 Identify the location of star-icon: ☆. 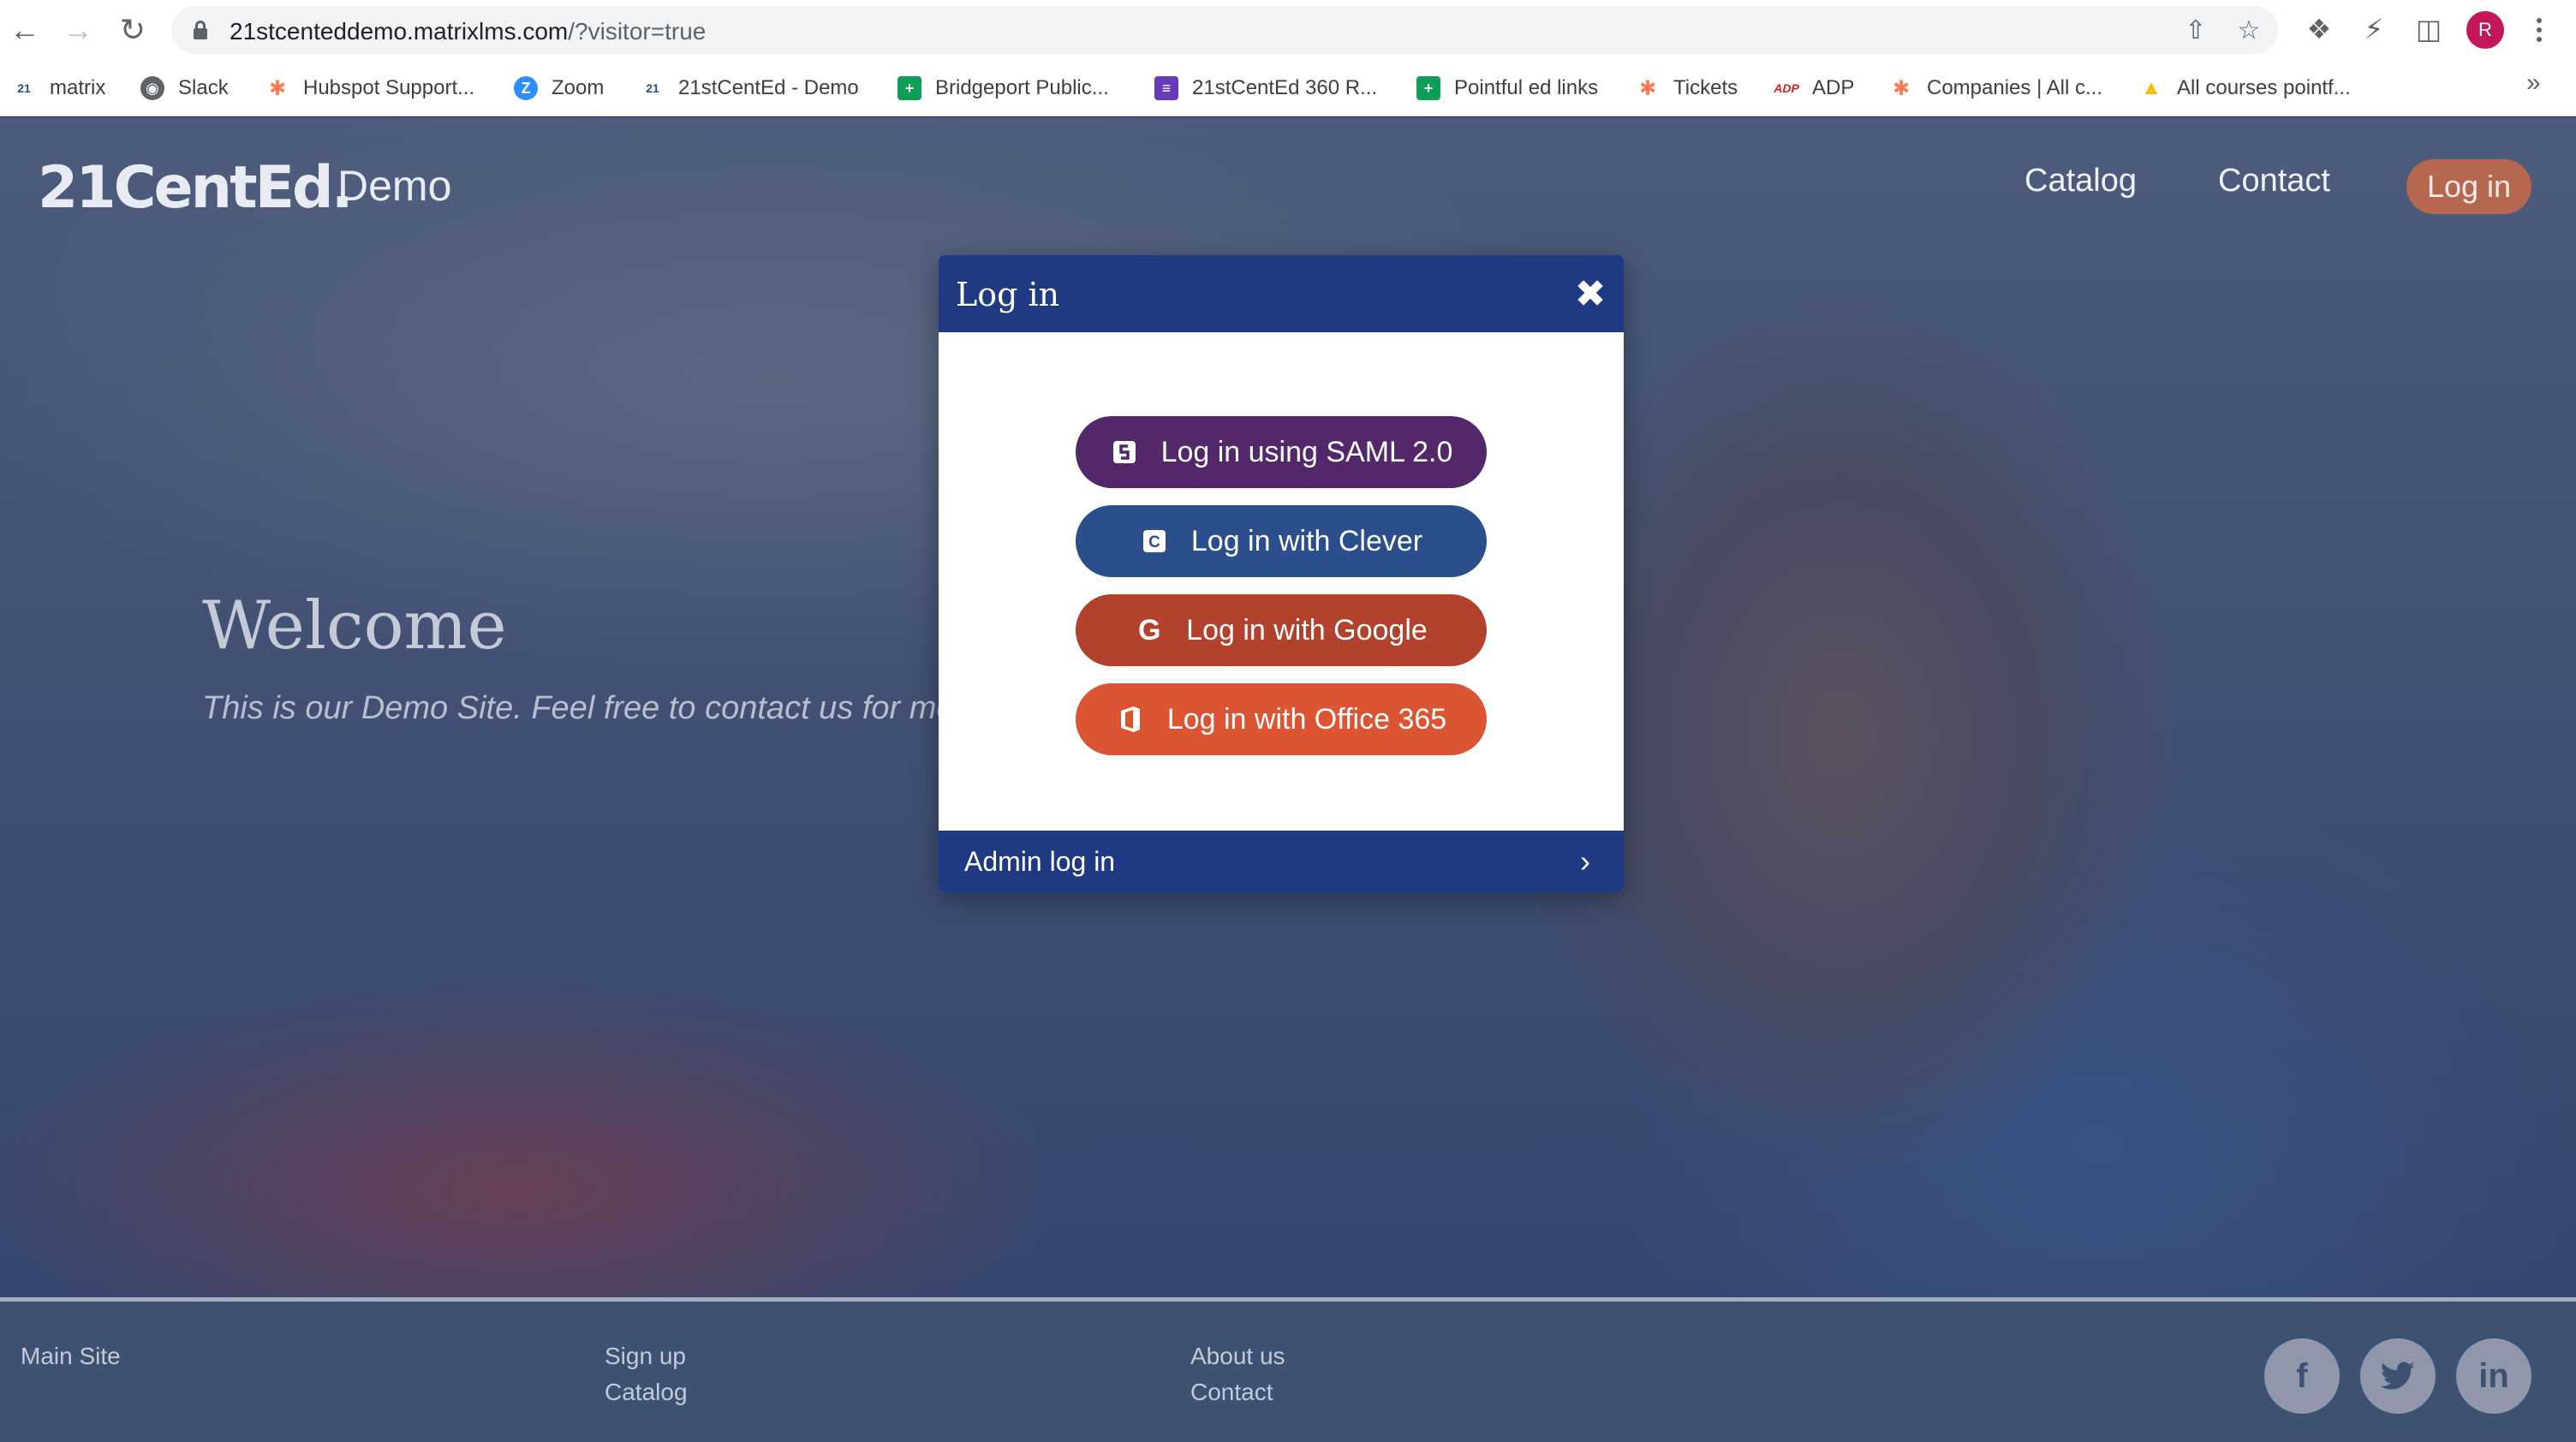
(2248, 30).